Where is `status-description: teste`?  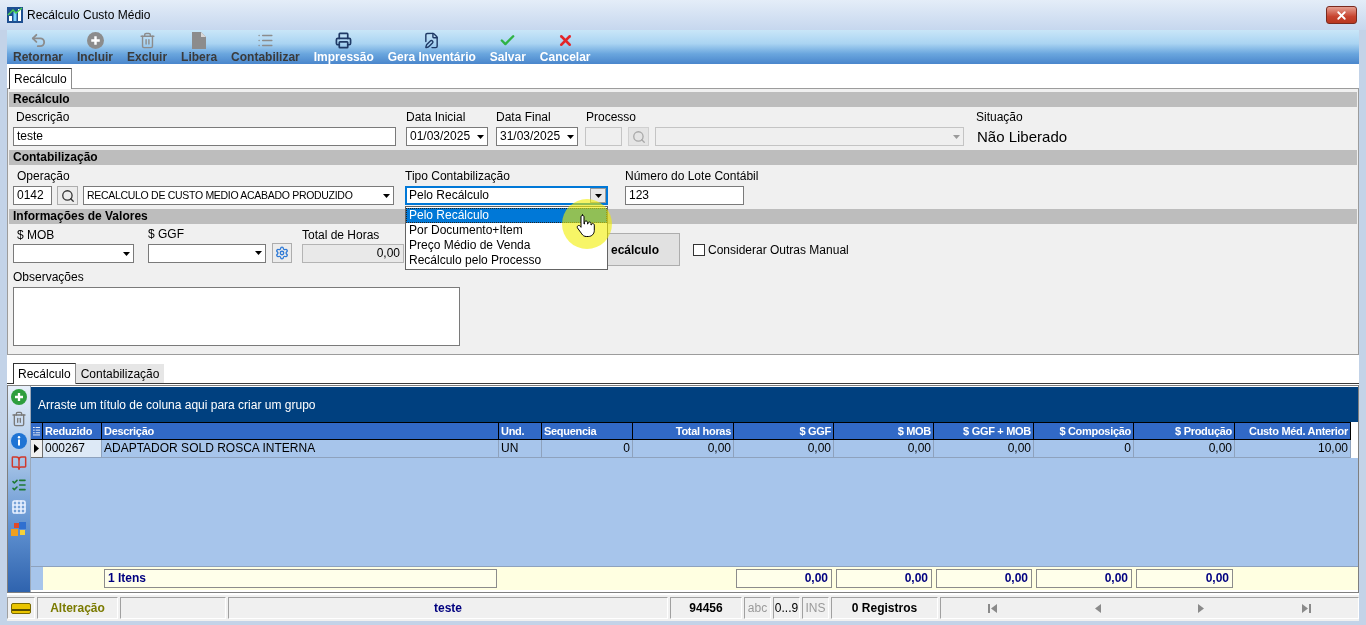 status-description: teste is located at coordinates (448, 608).